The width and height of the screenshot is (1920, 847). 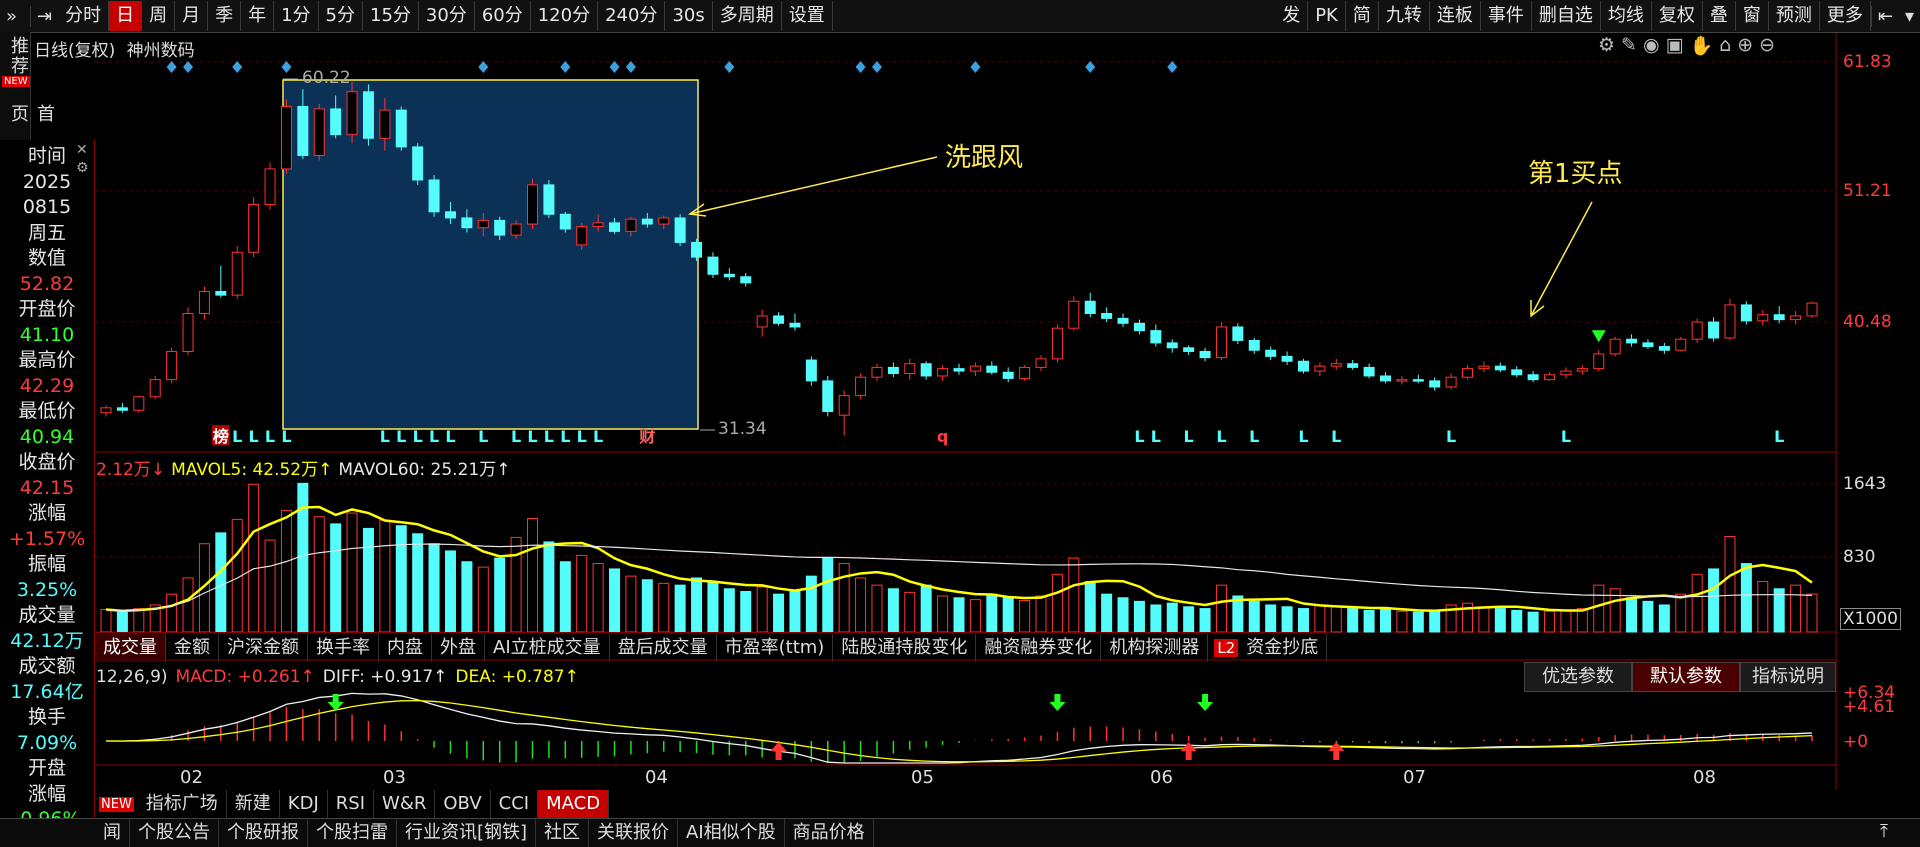 What do you see at coordinates (1725, 45) in the screenshot?
I see `lock-icon: ⌂` at bounding box center [1725, 45].